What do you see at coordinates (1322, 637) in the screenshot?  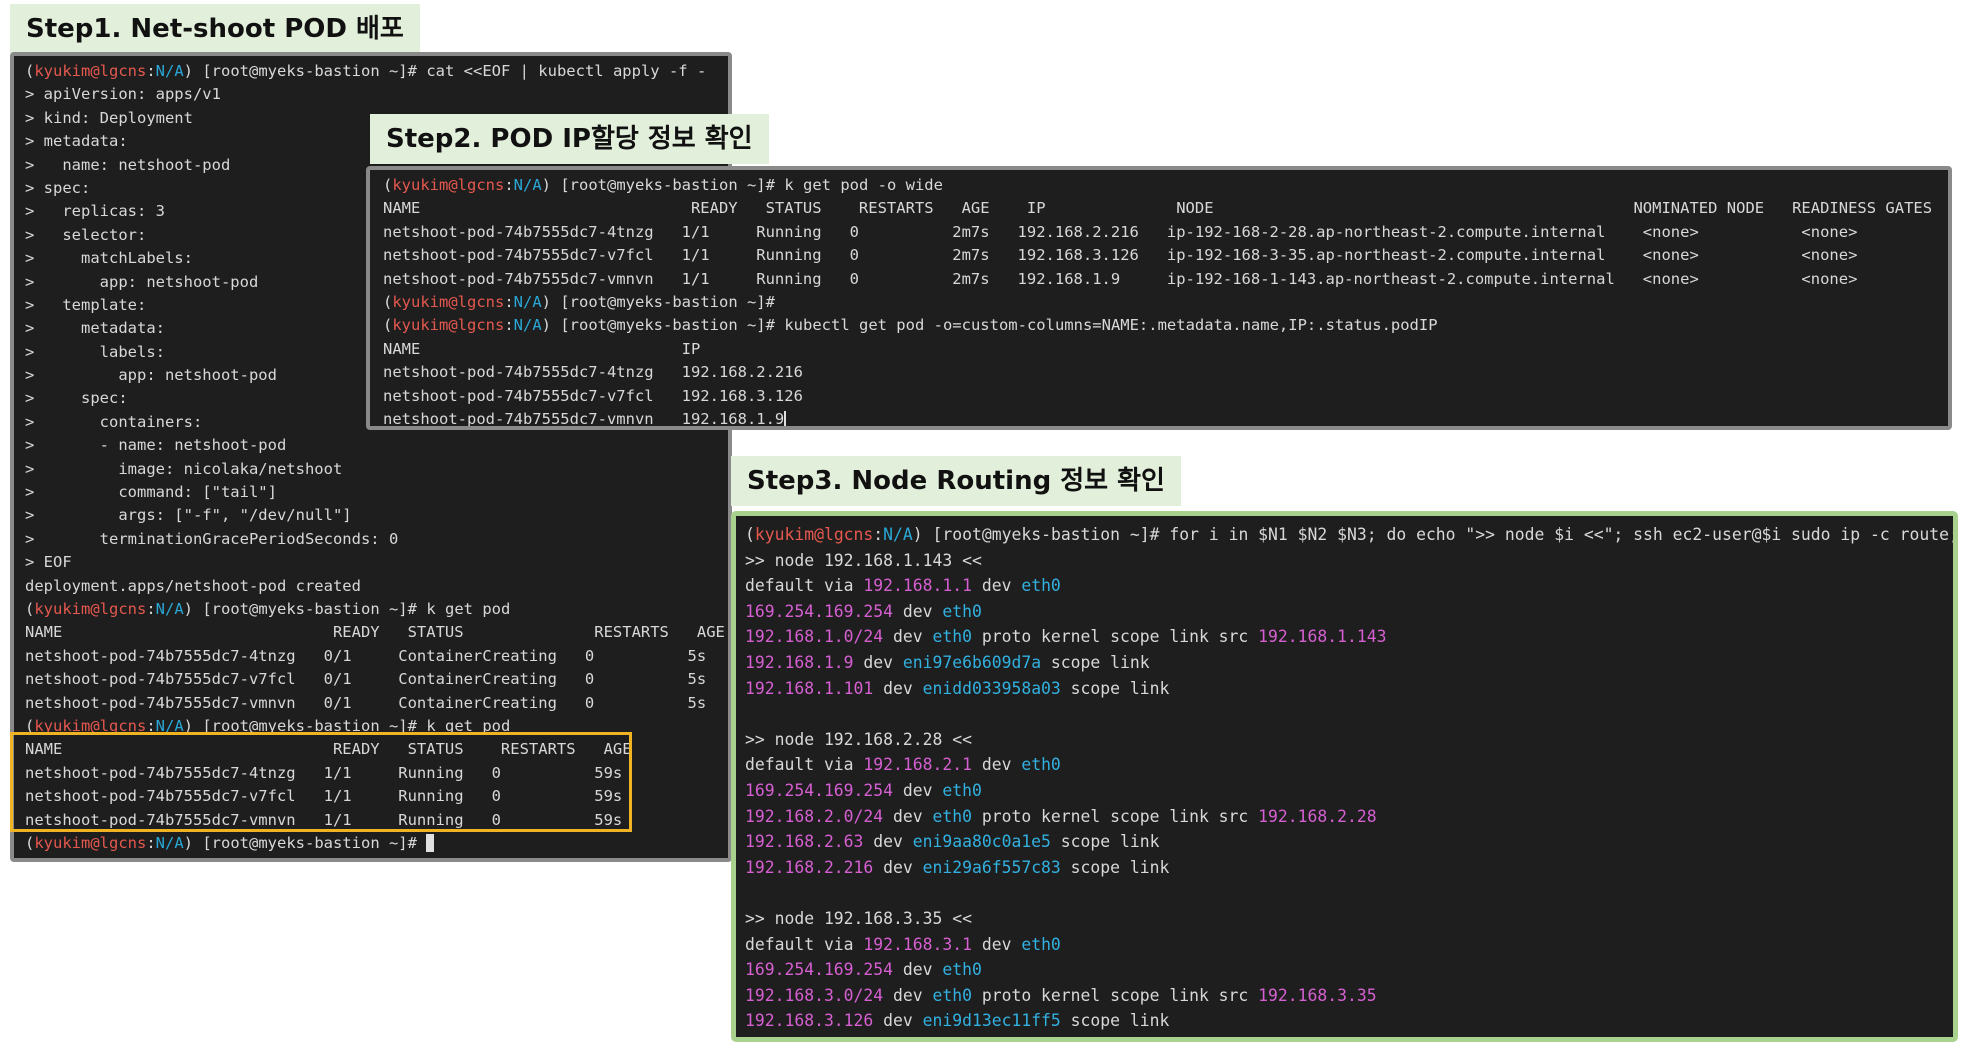 I see `route-address: 192.168.1.143` at bounding box center [1322, 637].